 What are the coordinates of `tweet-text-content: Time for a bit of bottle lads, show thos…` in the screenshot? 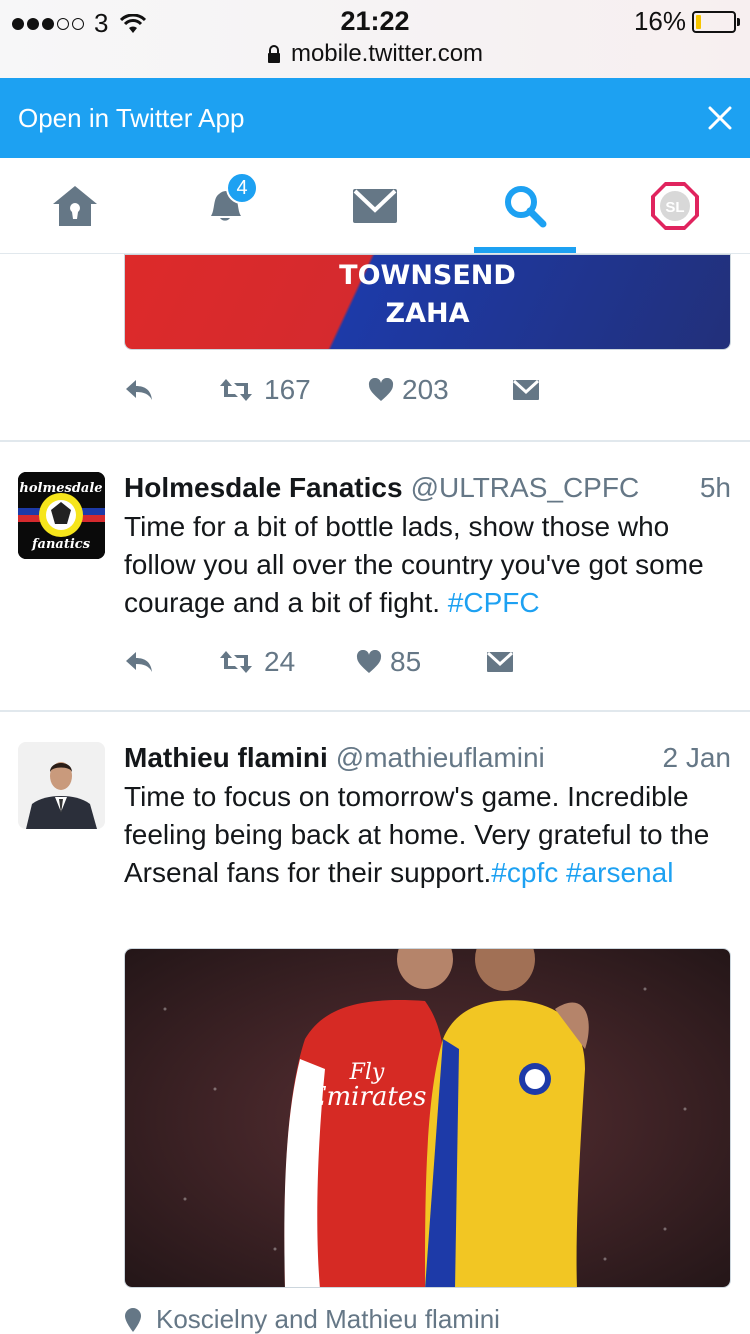 It's located at (414, 564).